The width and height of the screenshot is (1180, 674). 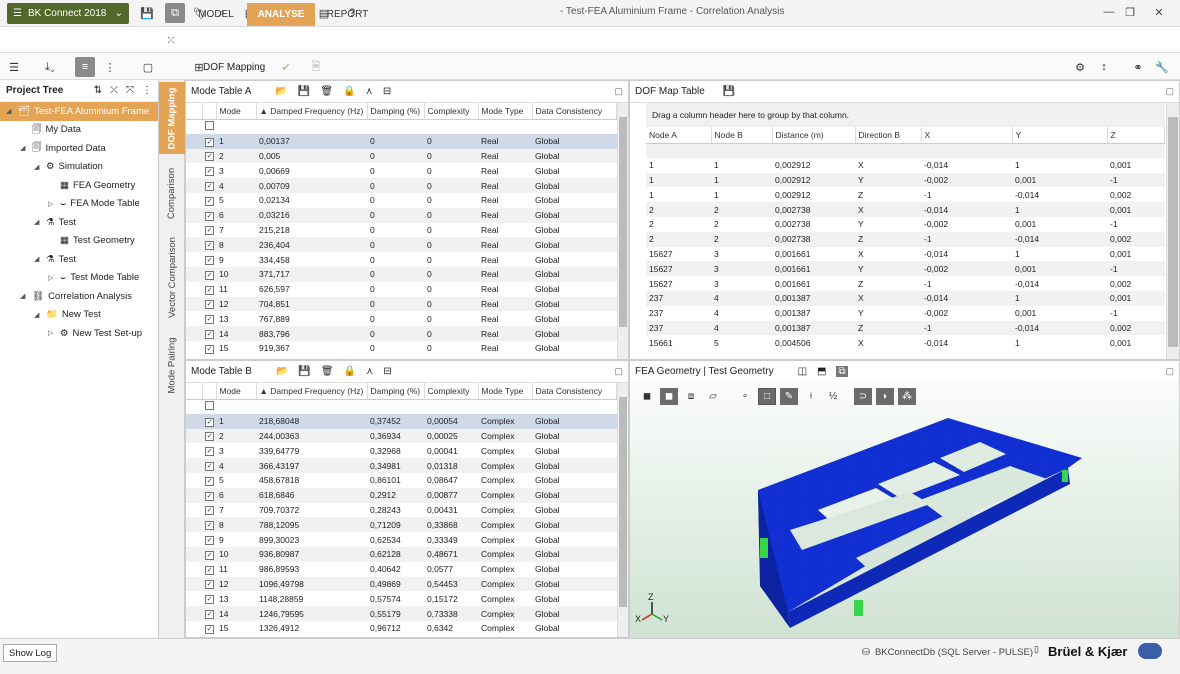 What do you see at coordinates (907, 396) in the screenshot?
I see `network-icon: ⁂` at bounding box center [907, 396].